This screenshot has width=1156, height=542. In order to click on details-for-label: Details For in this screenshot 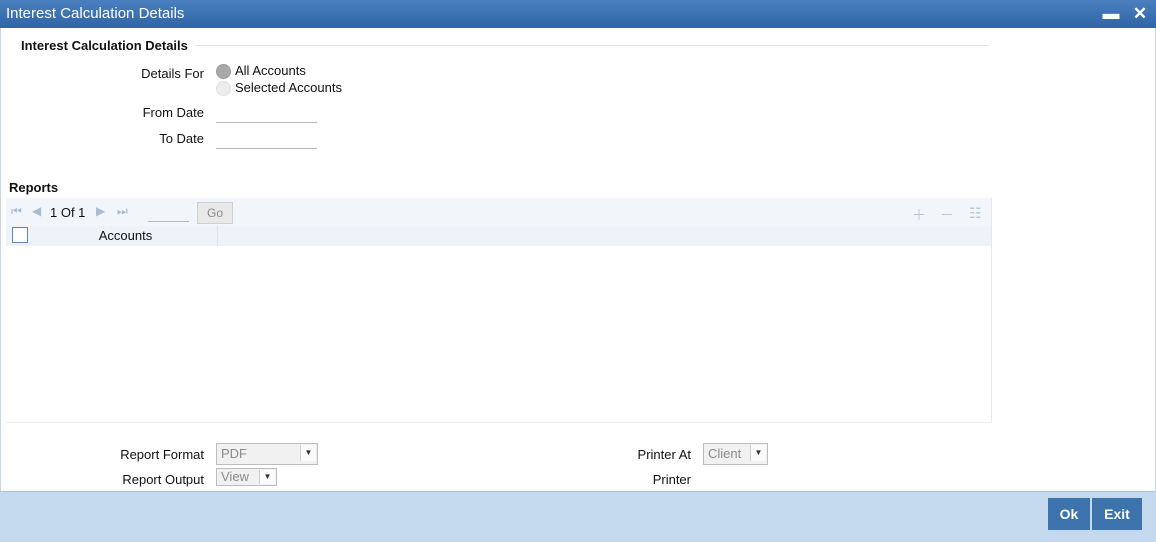, I will do `click(172, 73)`.